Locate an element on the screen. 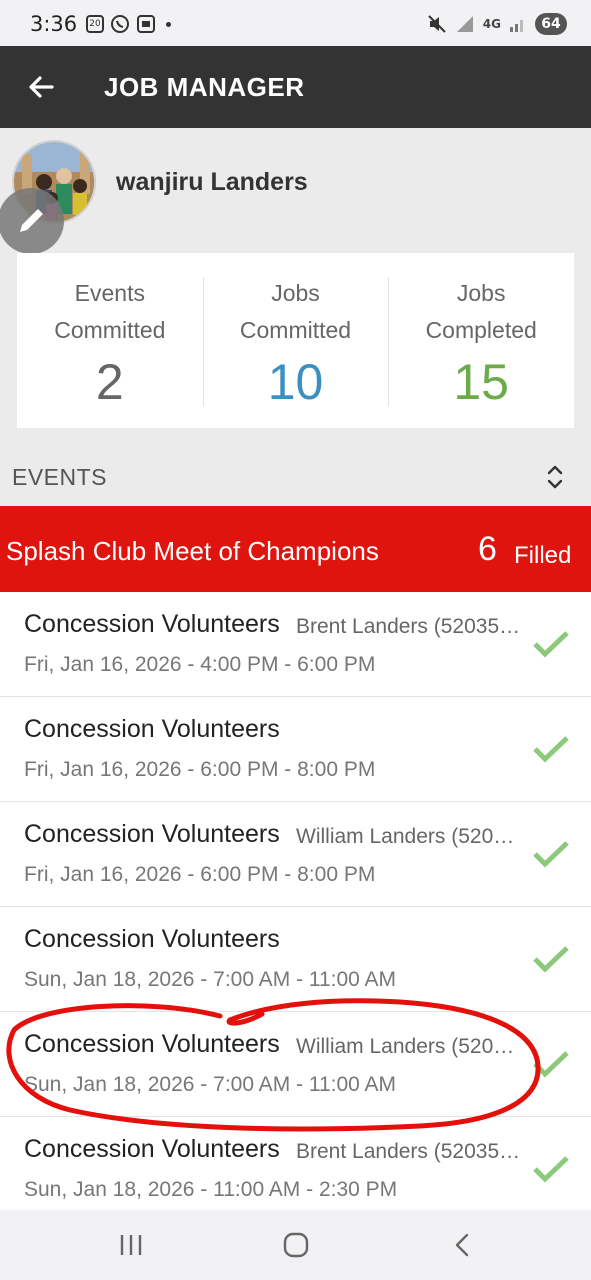 The width and height of the screenshot is (591, 1280). back-arrow-icon is located at coordinates (41, 87).